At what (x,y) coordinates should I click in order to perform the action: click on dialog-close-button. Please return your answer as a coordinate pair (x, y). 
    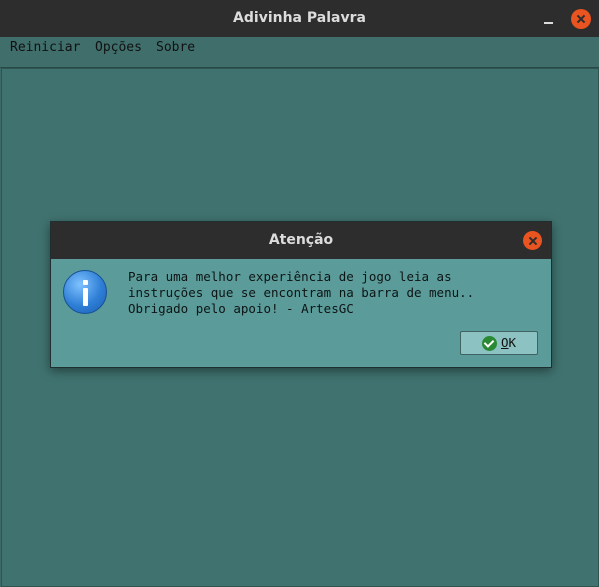
    Looking at the image, I should click on (532, 240).